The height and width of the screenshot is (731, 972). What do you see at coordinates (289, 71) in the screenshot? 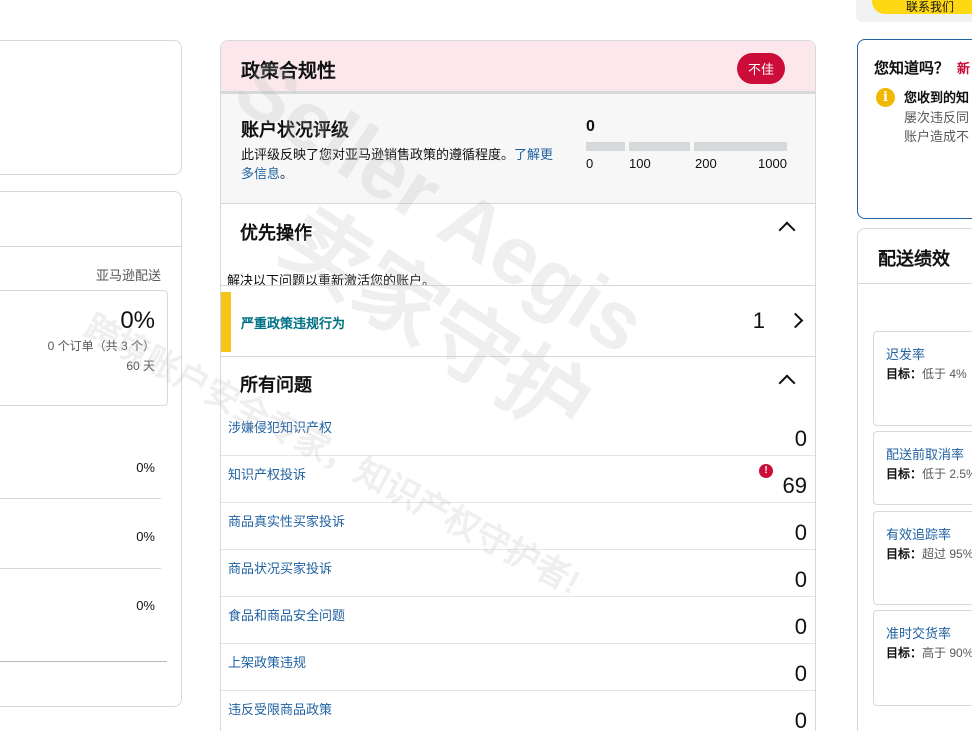
I see `policy-compliance-title: 政策合规性` at bounding box center [289, 71].